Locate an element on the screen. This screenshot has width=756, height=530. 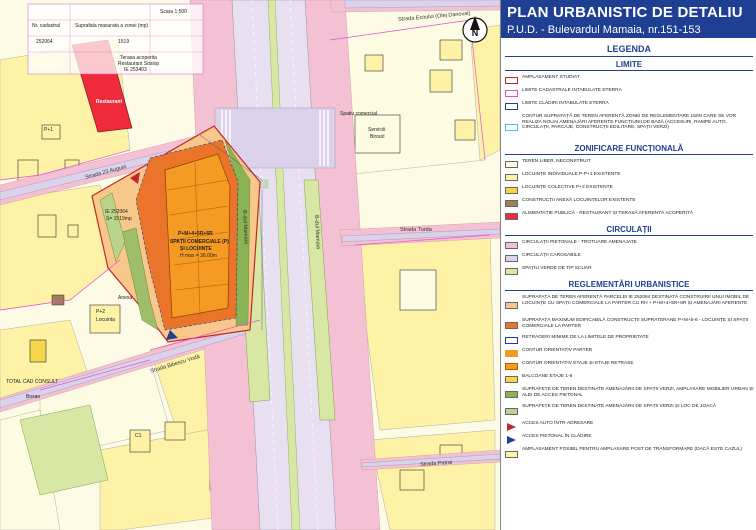
vehicle-access-arrow-icon is located at coordinates (511, 426).